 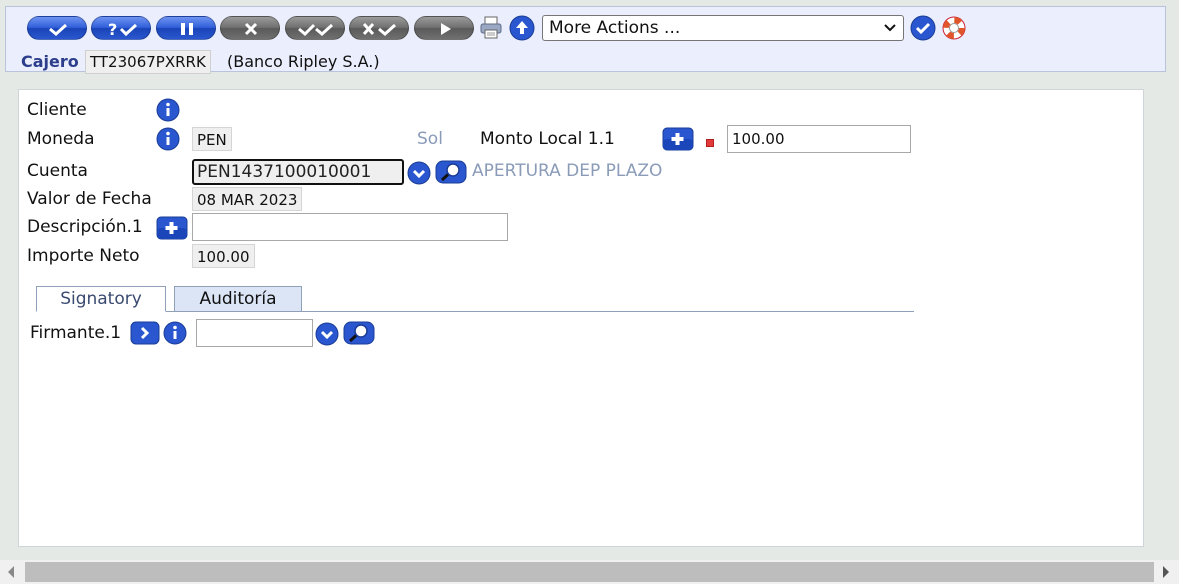 I want to click on cajero-label: Cajero, so click(x=50, y=61).